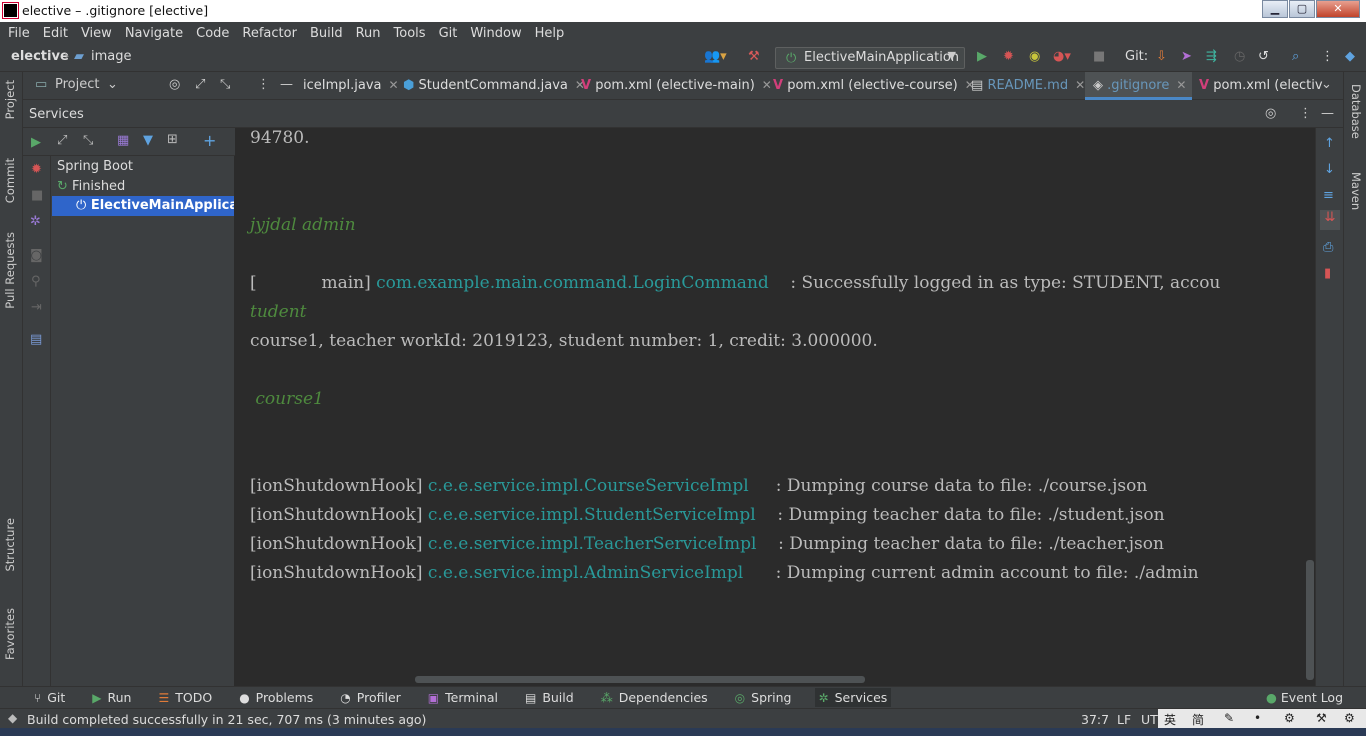 This screenshot has height=736, width=1366. I want to click on new-tab-icon: ⊞, so click(172, 139).